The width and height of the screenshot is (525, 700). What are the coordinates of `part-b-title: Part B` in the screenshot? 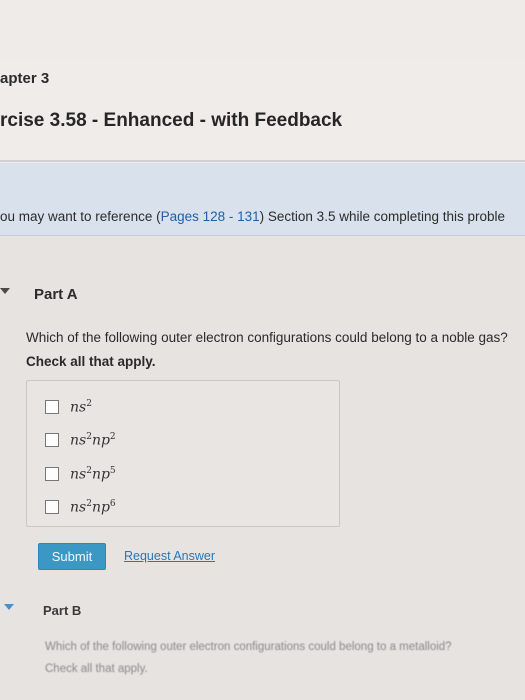 It's located at (62, 610).